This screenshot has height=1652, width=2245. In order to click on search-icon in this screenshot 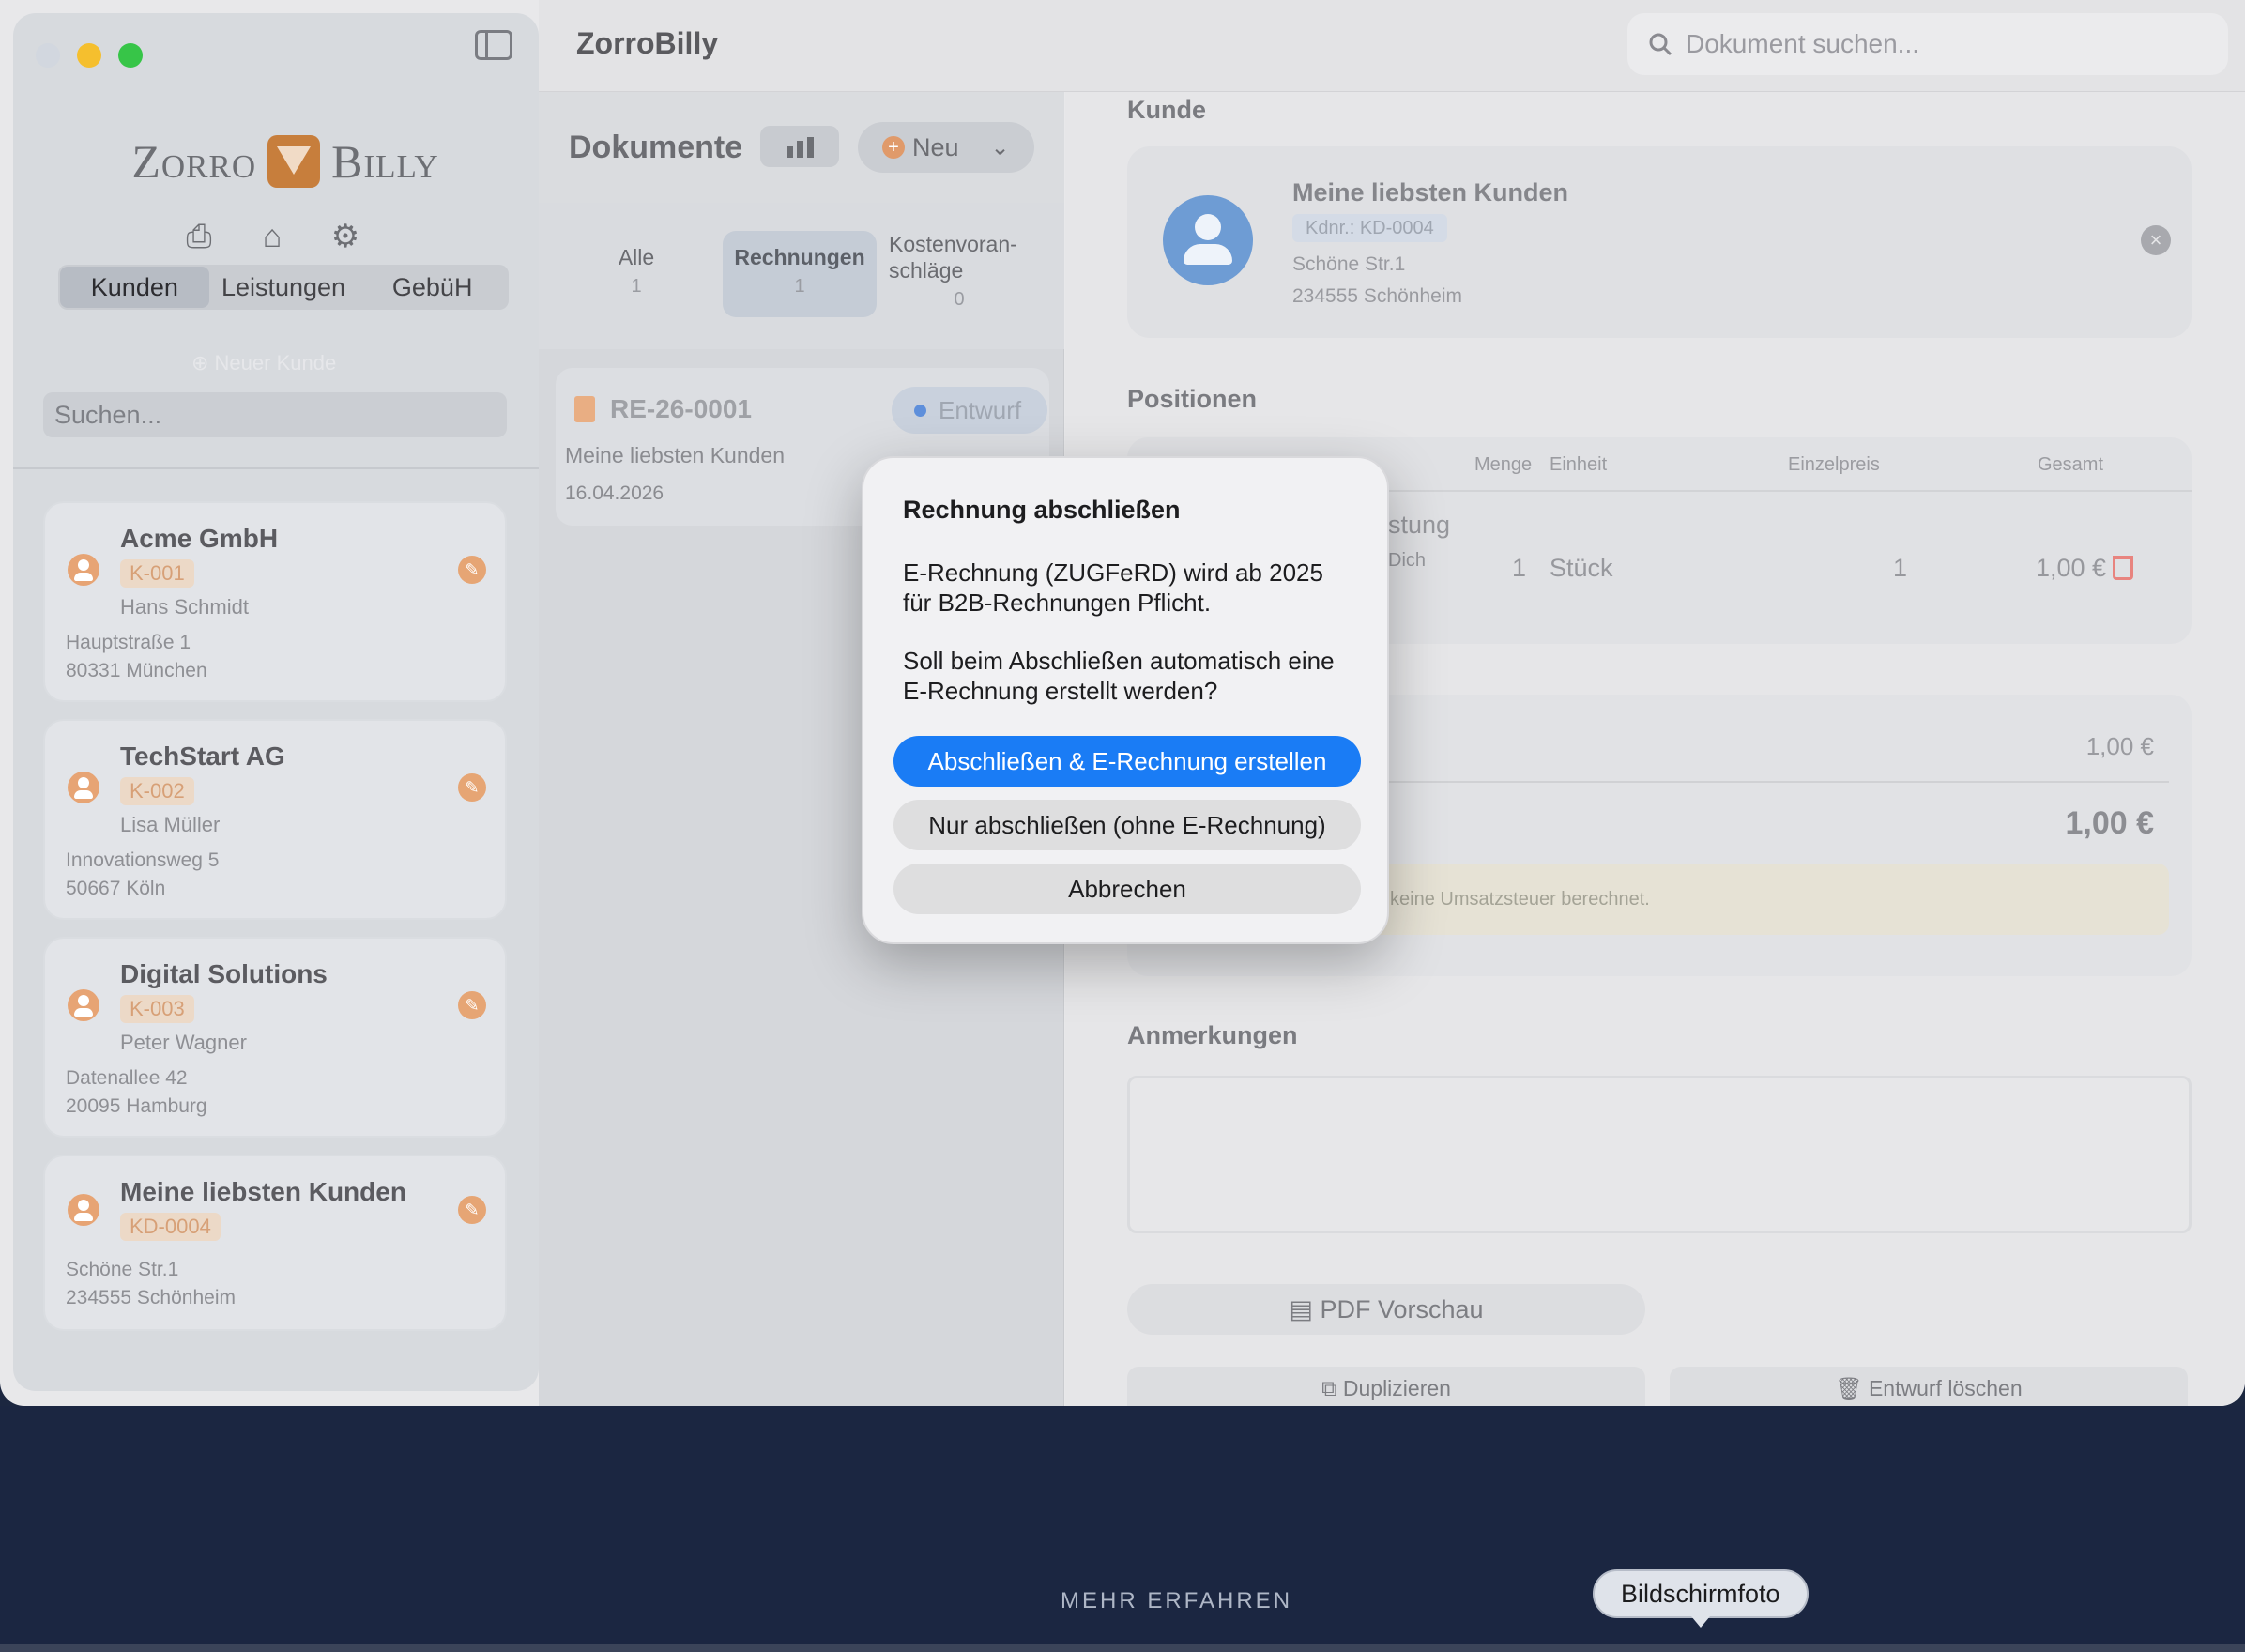, I will do `click(1660, 44)`.